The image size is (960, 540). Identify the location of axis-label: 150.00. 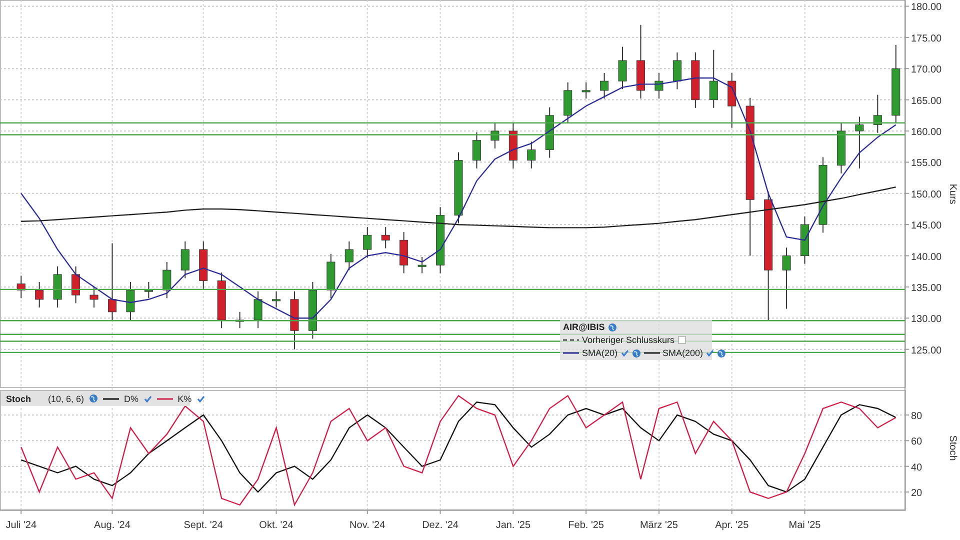
(926, 194).